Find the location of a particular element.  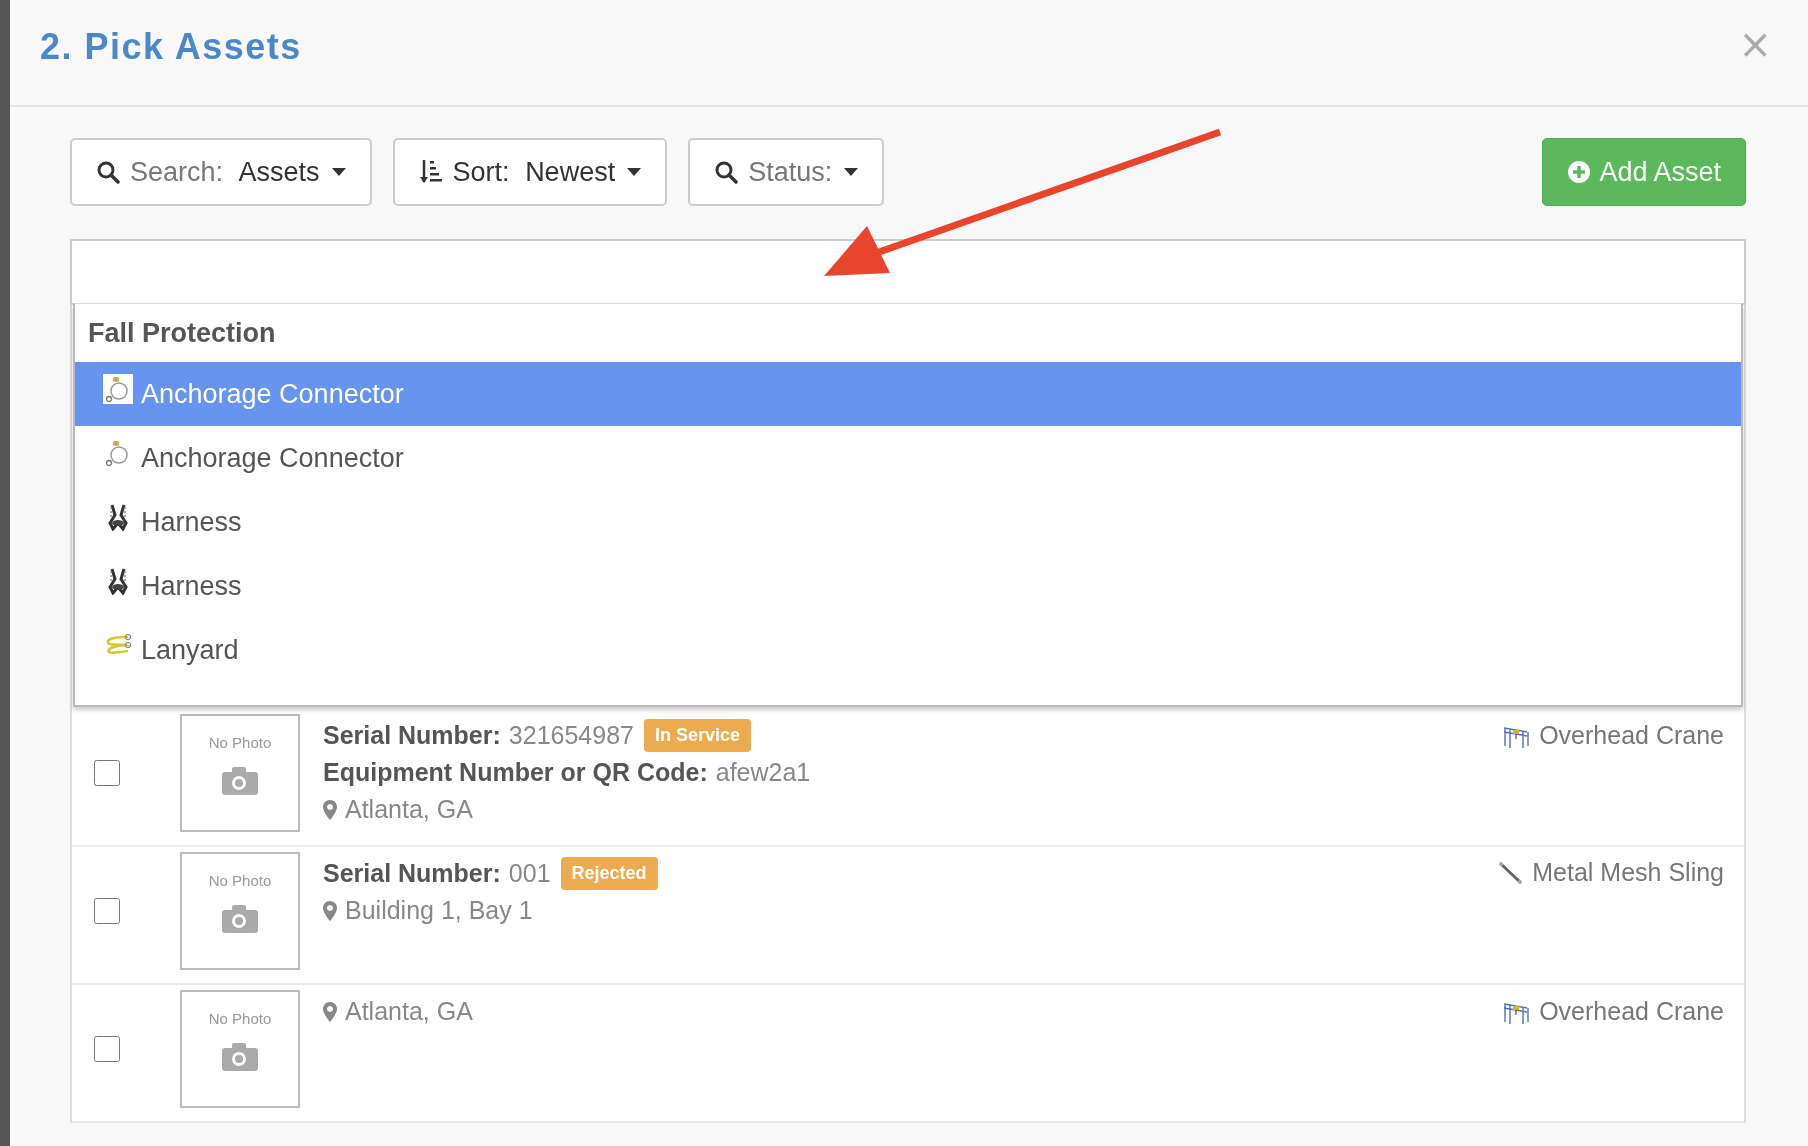

group-heading: Fall Protection is located at coordinates (182, 333).